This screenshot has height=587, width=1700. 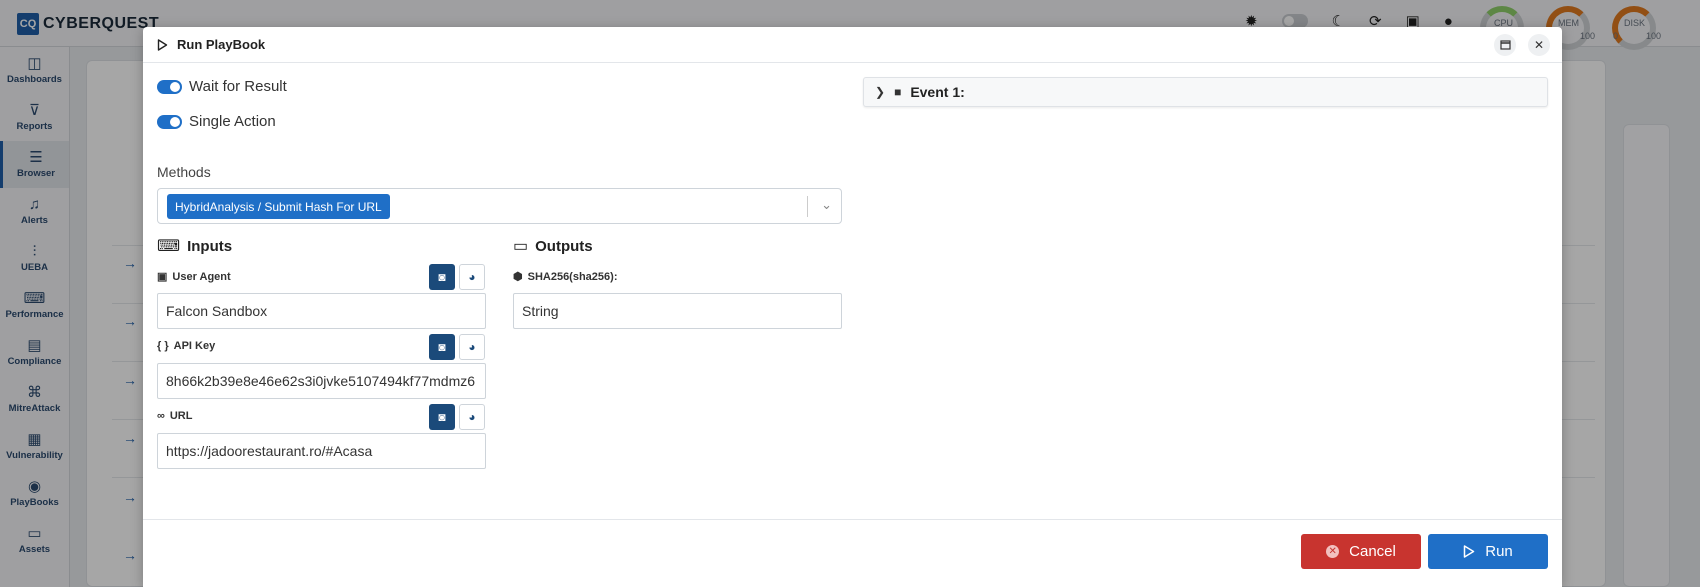 I want to click on user-agent-variable-button: ◕, so click(x=472, y=277).